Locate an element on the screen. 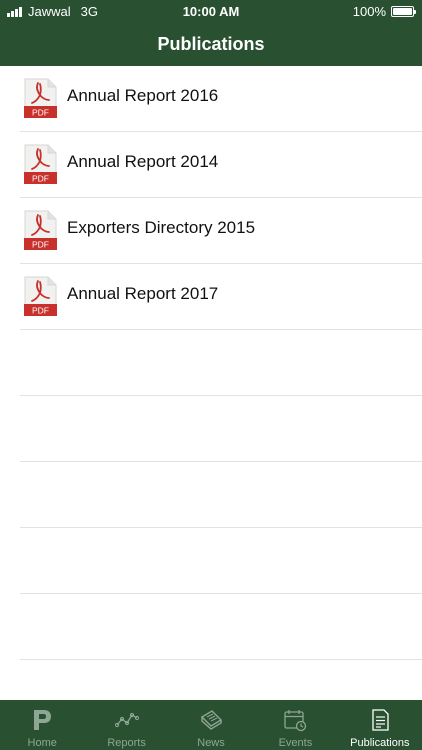 The image size is (422, 750). publication-title: Exporters Directory 2015 is located at coordinates (161, 227).